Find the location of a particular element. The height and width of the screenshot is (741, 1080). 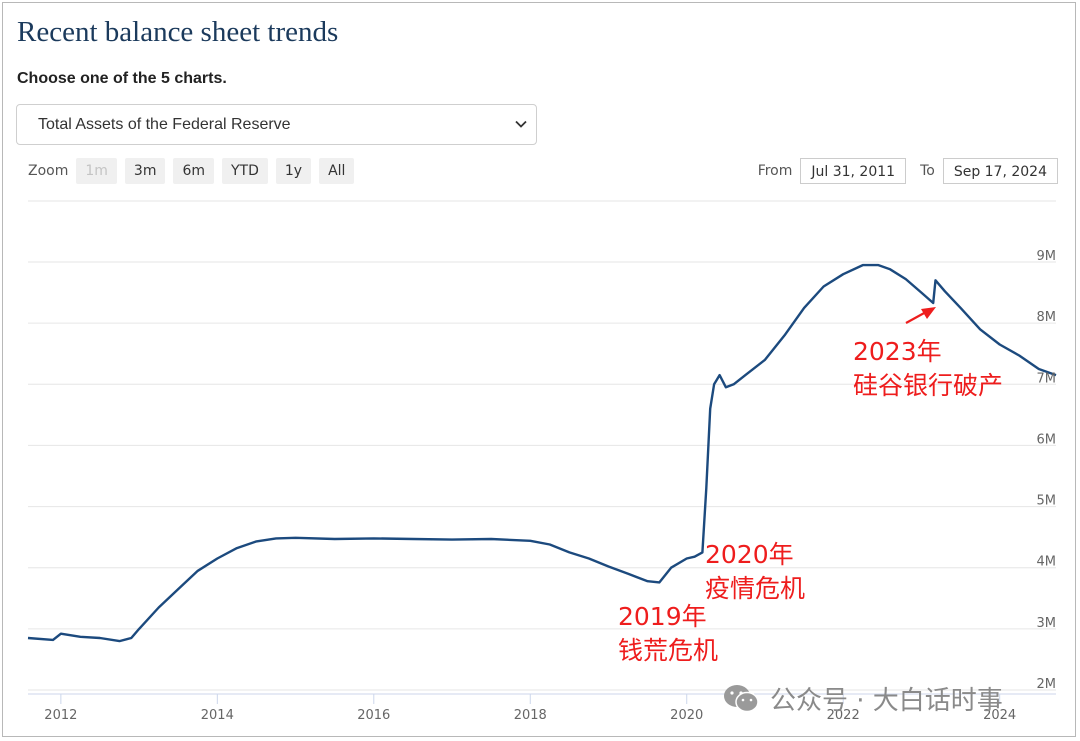

x-tick-label: 2018 is located at coordinates (530, 715).